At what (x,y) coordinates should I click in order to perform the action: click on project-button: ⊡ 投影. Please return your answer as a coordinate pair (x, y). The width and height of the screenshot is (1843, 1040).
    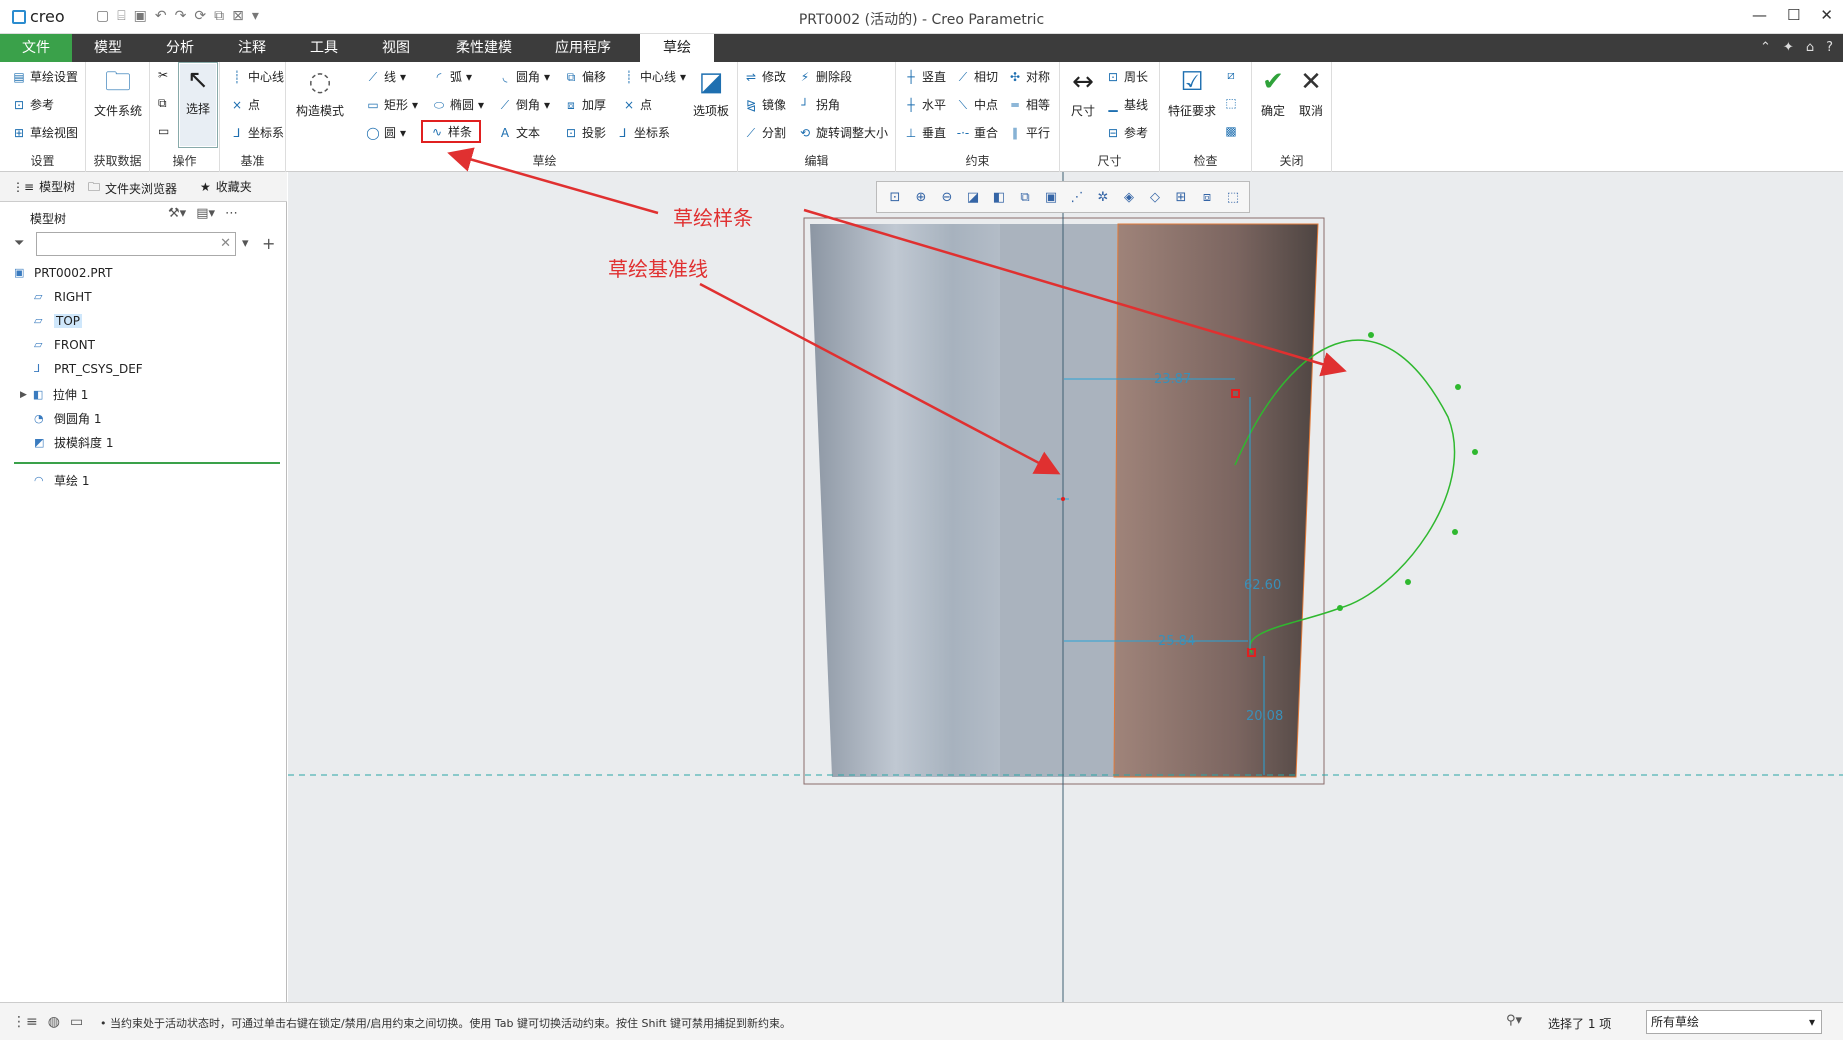
    Looking at the image, I should click on (585, 132).